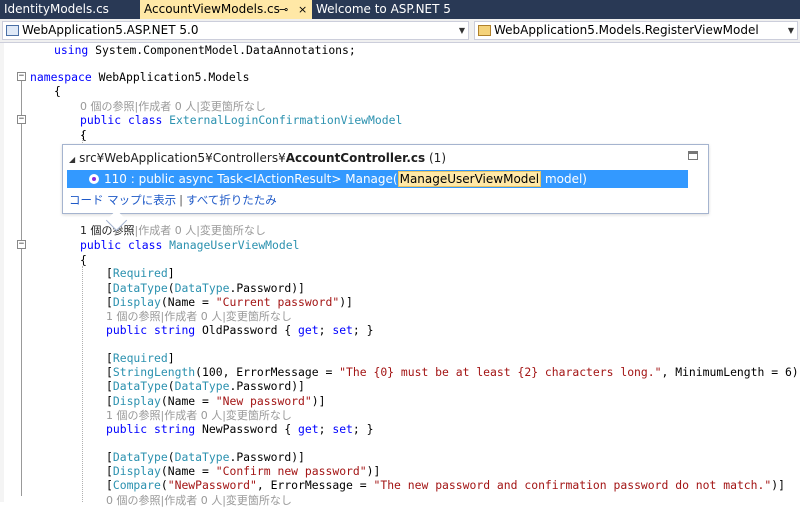  I want to click on code-line-manageuser-class: public class ManageUserViewModel, so click(190, 245).